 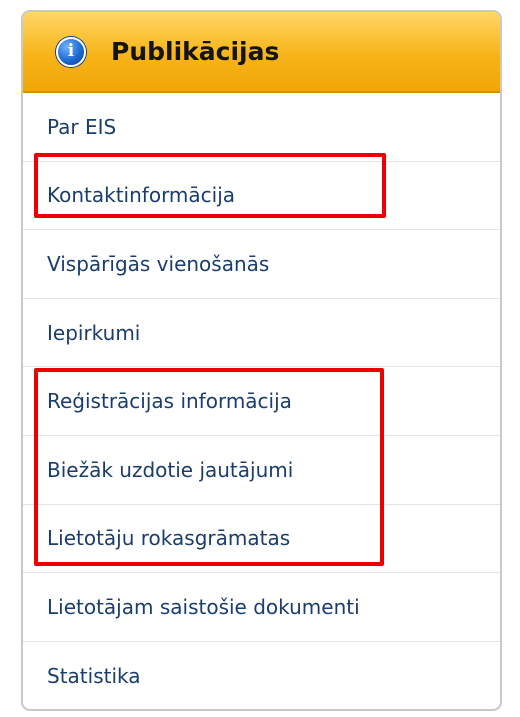 What do you see at coordinates (158, 264) in the screenshot?
I see `menu-item-label: Vispārīgās vienošanās` at bounding box center [158, 264].